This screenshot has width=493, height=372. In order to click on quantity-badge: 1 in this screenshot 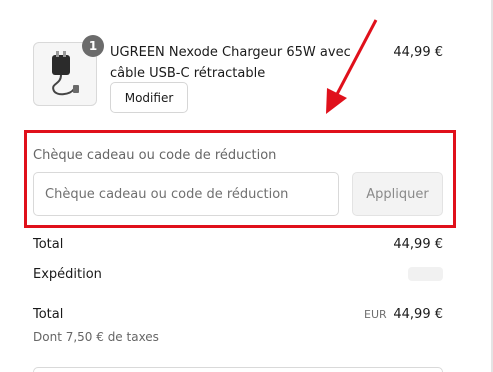, I will do `click(93, 46)`.